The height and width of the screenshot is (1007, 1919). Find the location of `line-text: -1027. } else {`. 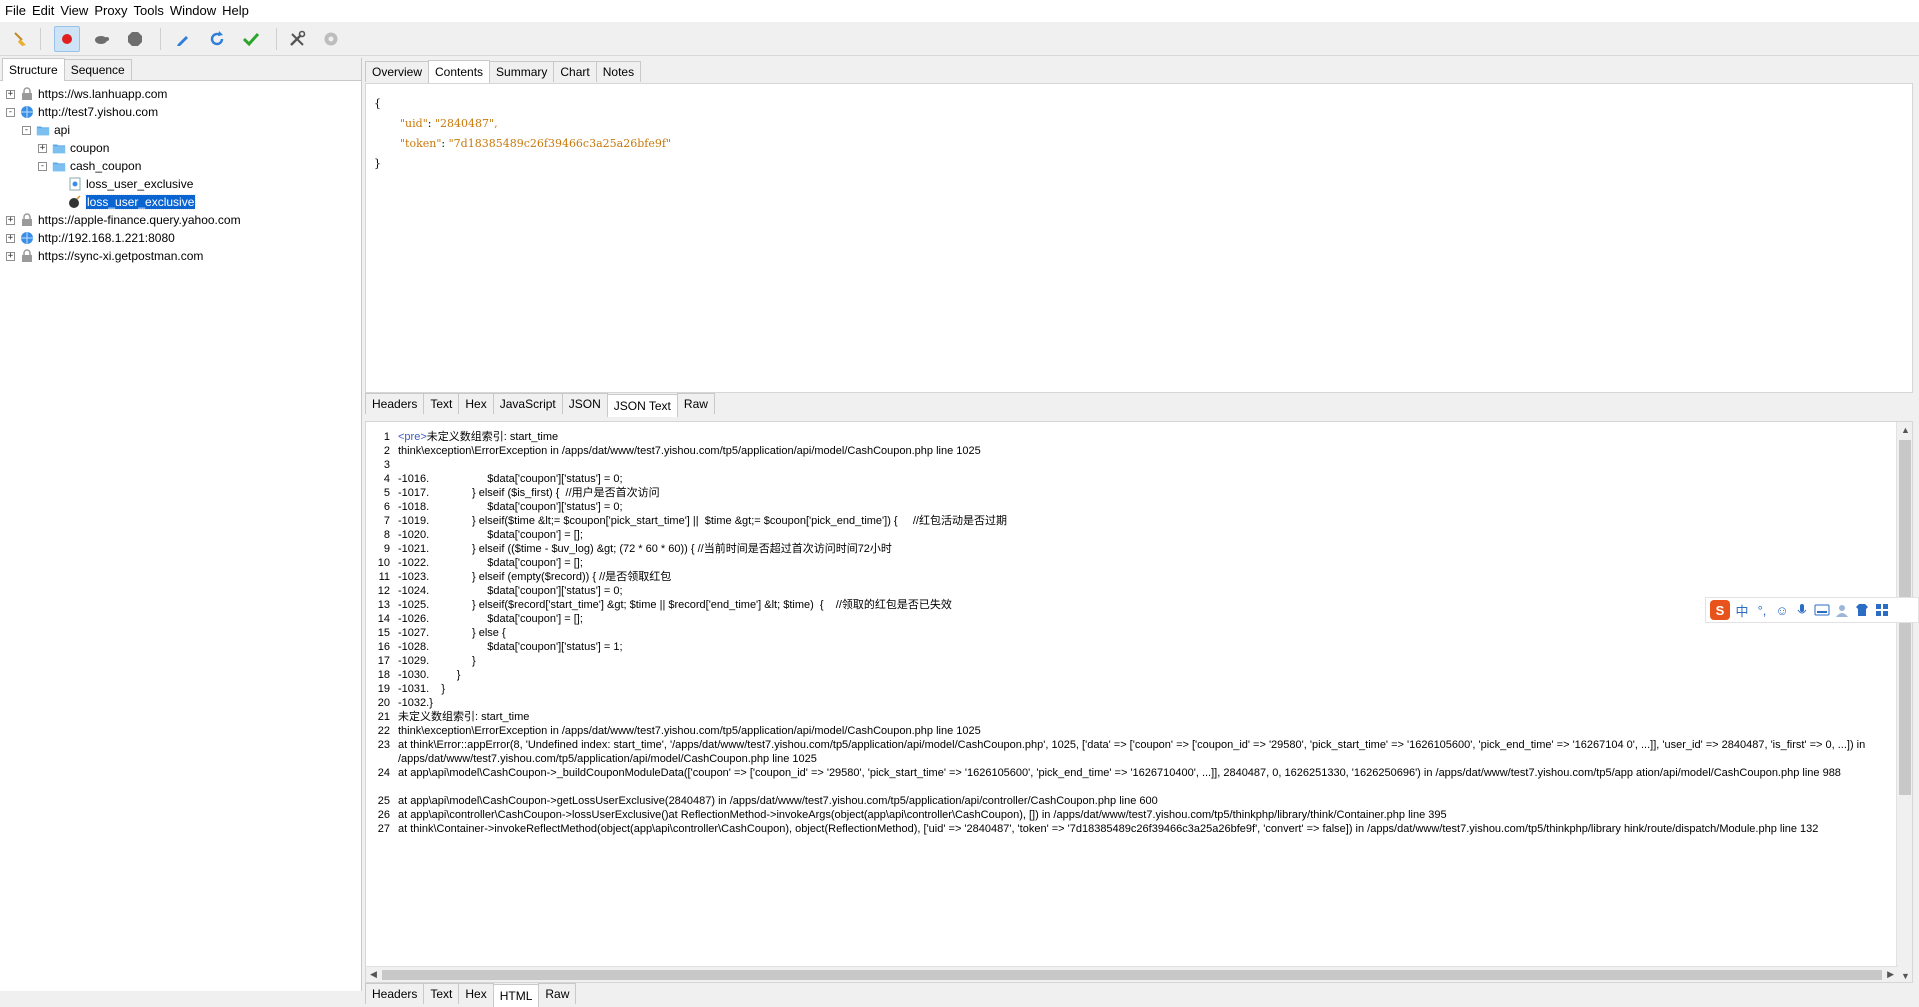

line-text: -1027. } else { is located at coordinates (452, 633).